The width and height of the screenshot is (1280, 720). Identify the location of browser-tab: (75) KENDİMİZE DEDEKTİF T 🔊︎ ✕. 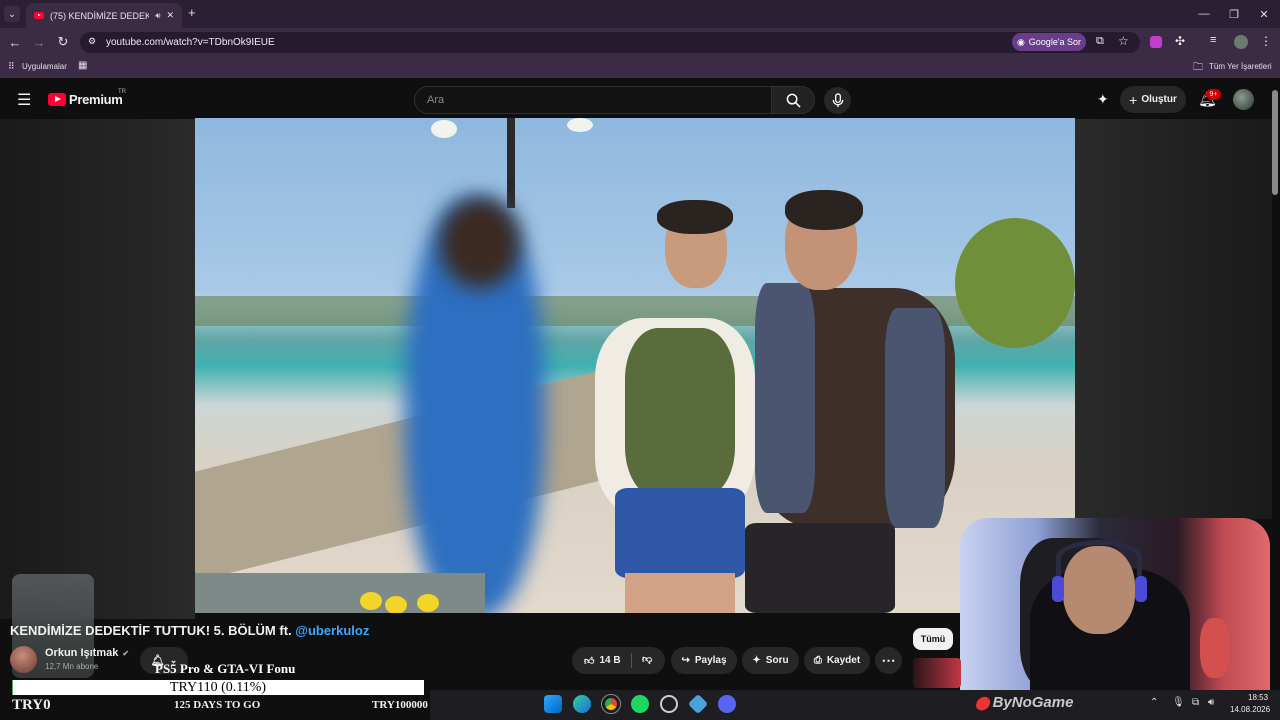
(104, 15).